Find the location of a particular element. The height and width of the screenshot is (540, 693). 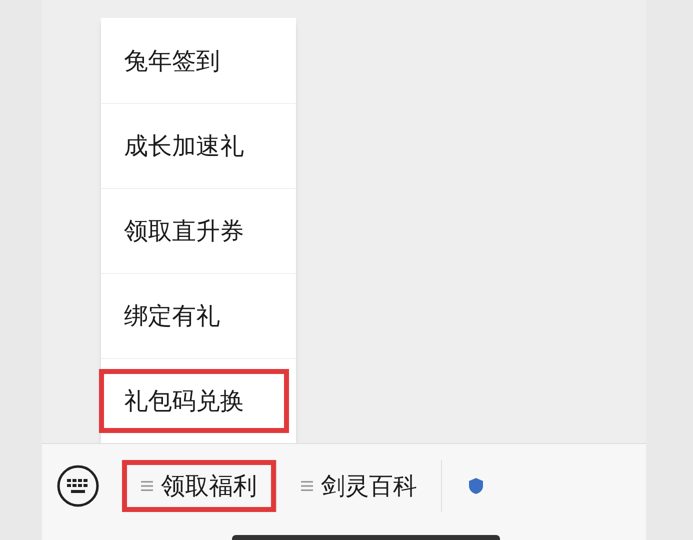

menu-item: 礼包码兑换 is located at coordinates (194, 401).